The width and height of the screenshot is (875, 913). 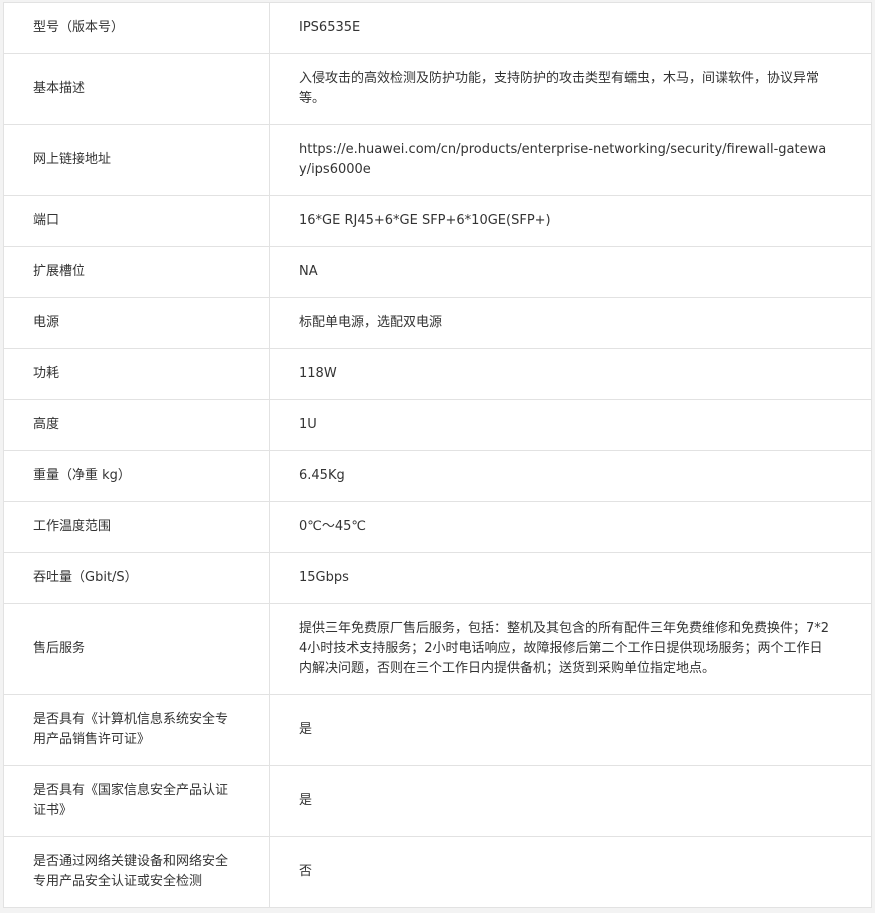 I want to click on spec-value: 否, so click(x=570, y=872).